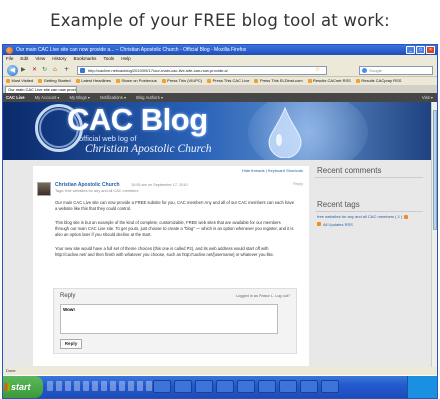 The image size is (440, 399). Describe the element at coordinates (420, 50) in the screenshot. I see `maximize-button: □` at that location.